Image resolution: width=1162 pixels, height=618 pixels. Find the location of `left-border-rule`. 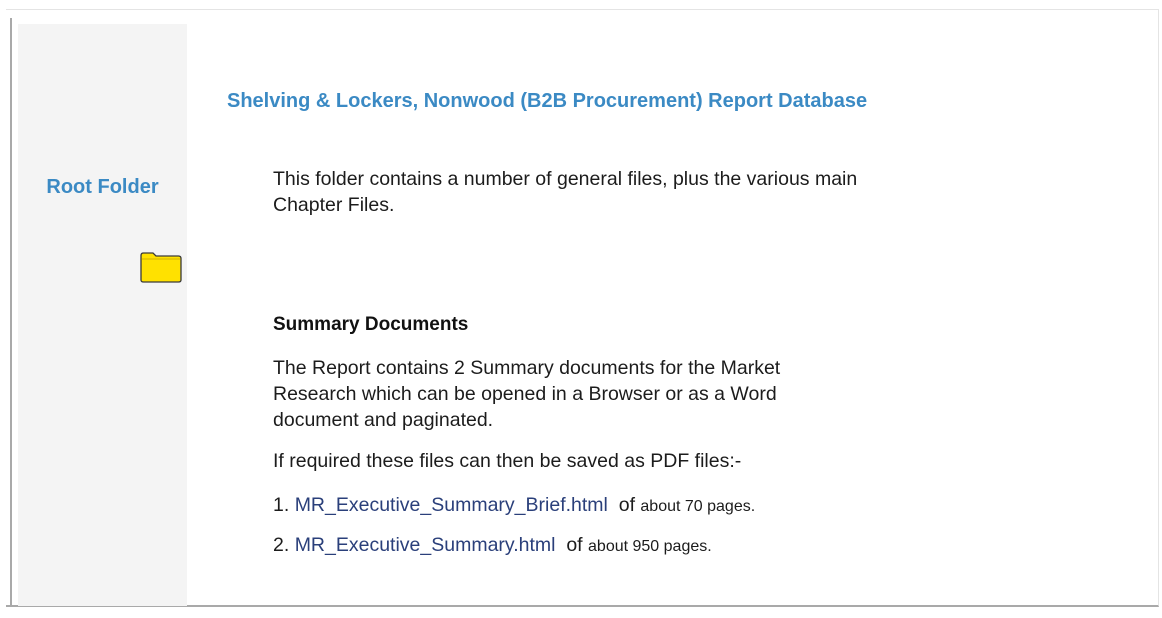

left-border-rule is located at coordinates (11, 312).